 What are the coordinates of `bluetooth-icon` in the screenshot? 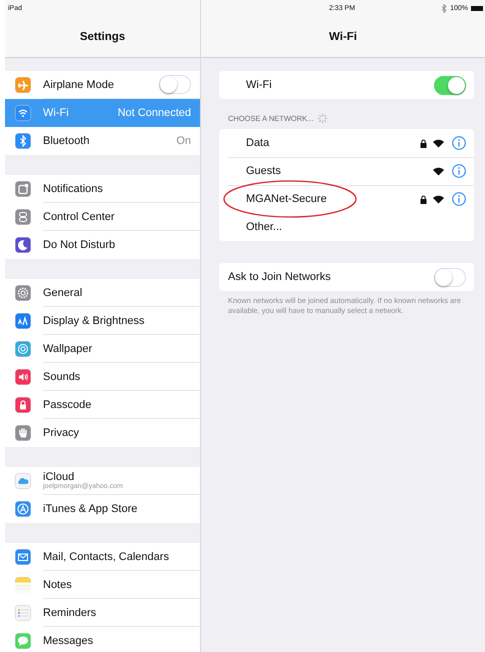 It's located at (444, 8).